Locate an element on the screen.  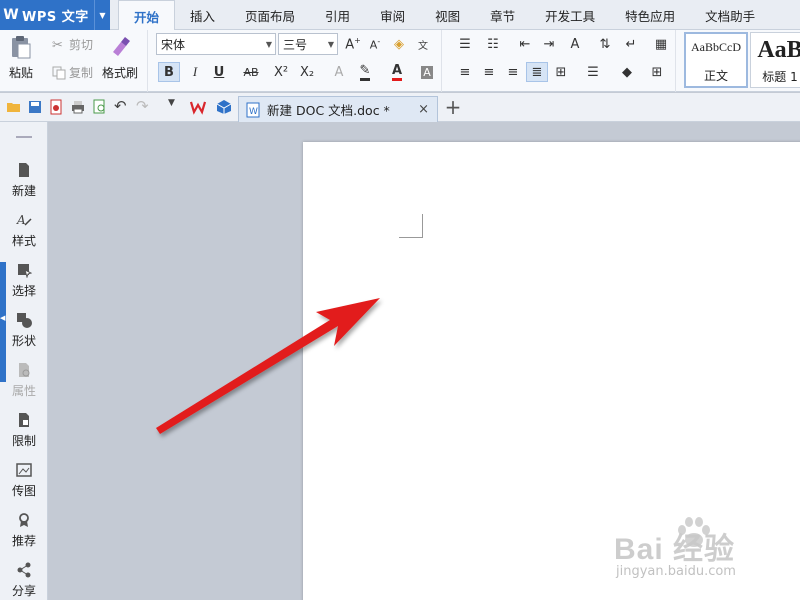
clear-format-button: ◈ is located at coordinates (399, 44).